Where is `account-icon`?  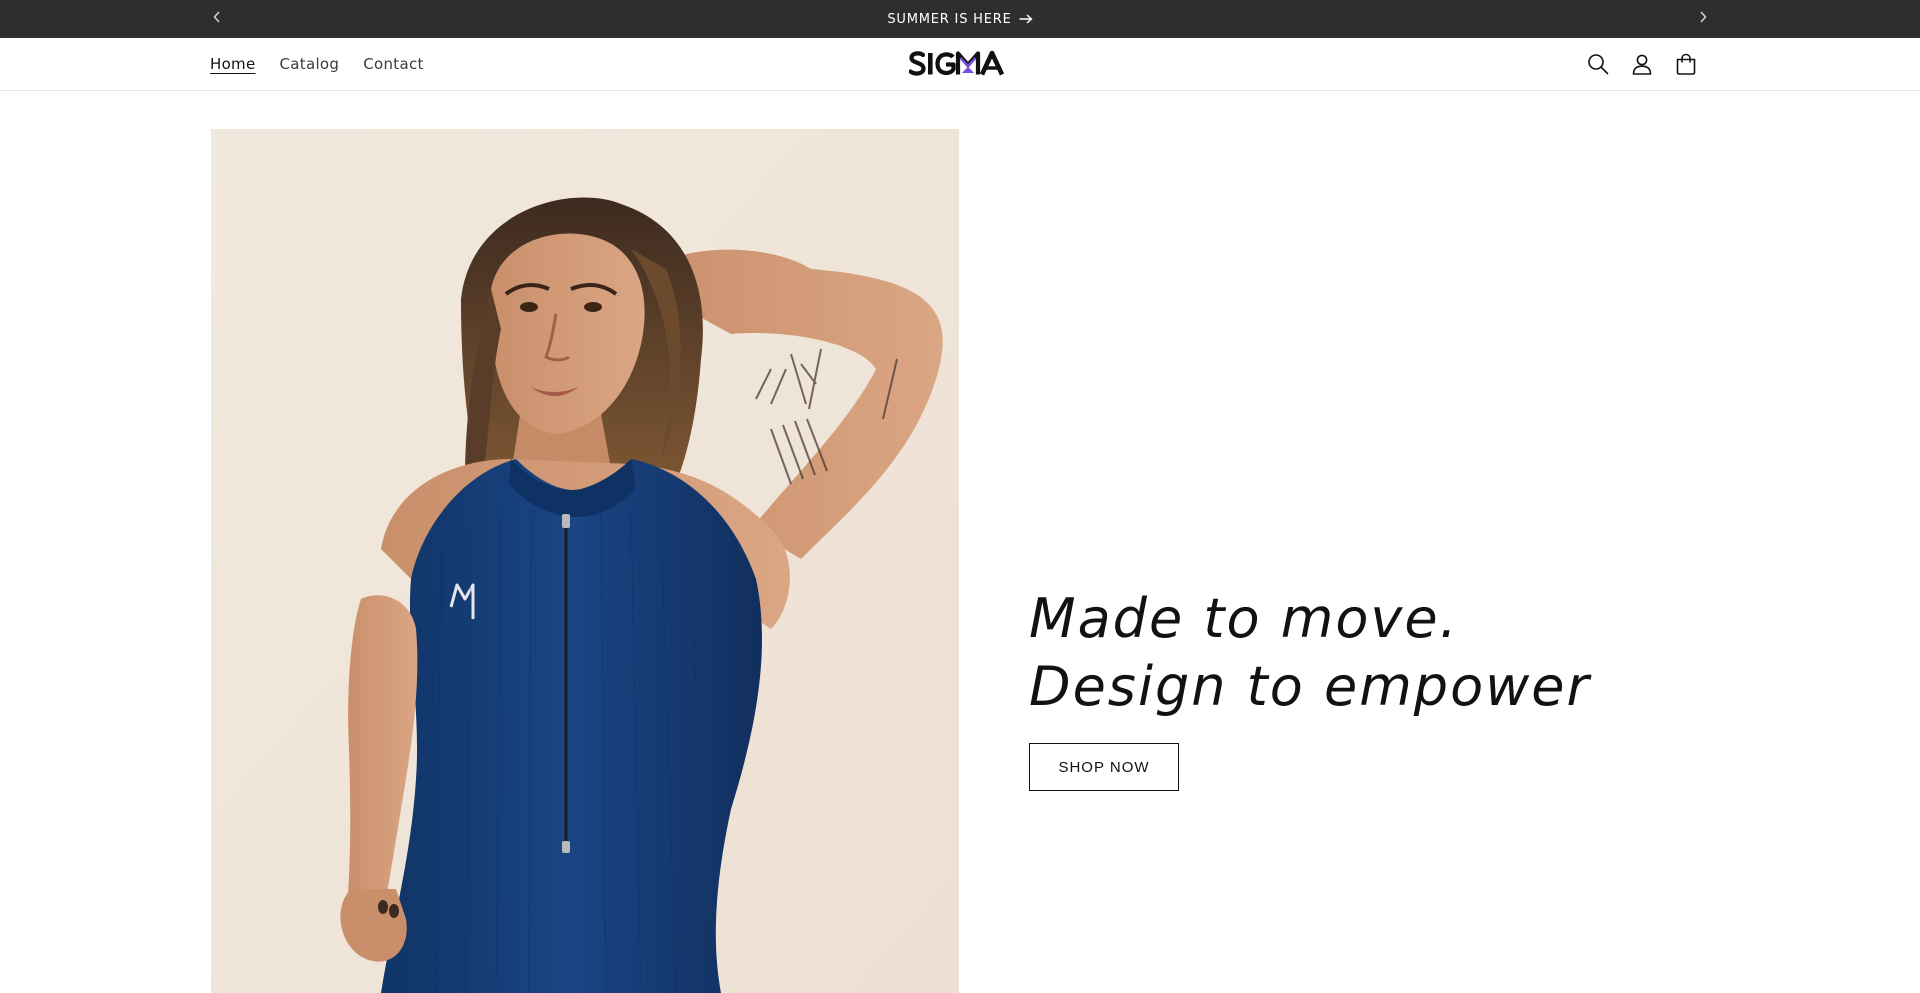 account-icon is located at coordinates (1642, 64).